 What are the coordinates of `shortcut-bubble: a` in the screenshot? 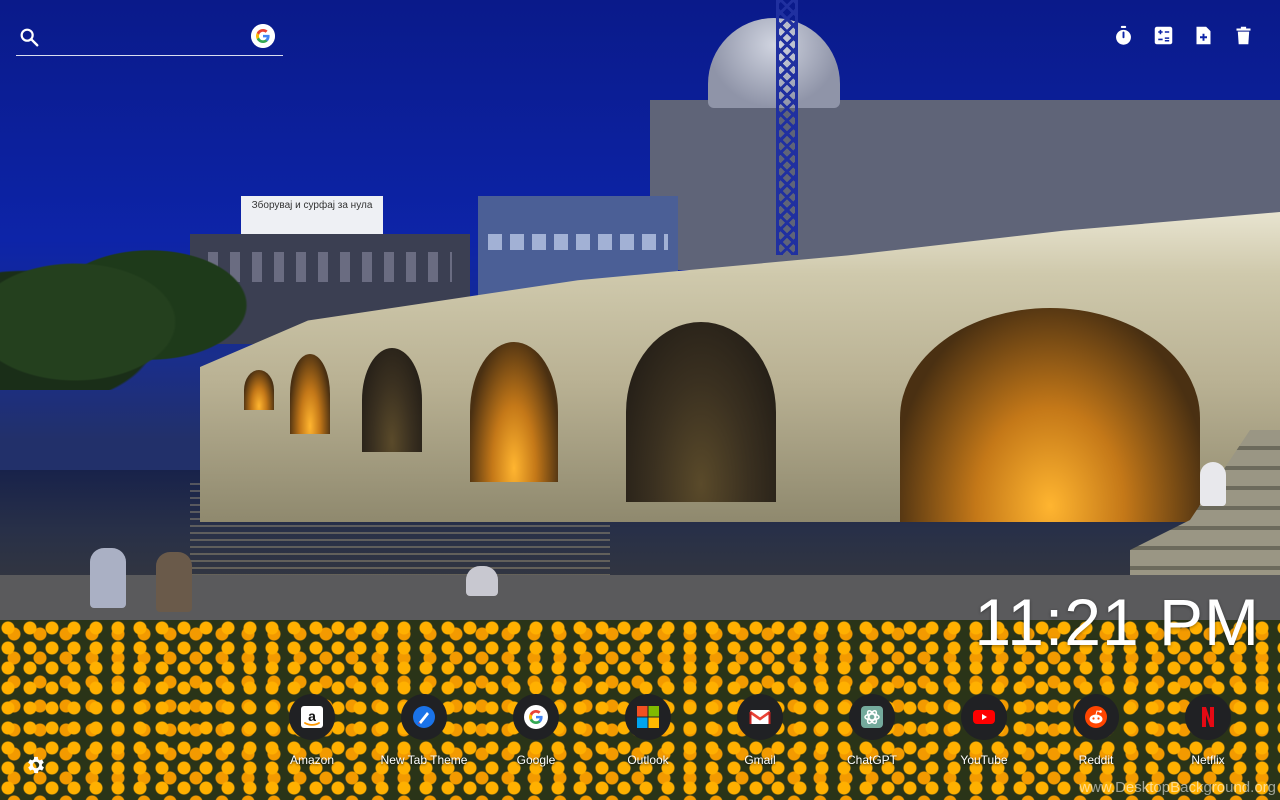 It's located at (312, 717).